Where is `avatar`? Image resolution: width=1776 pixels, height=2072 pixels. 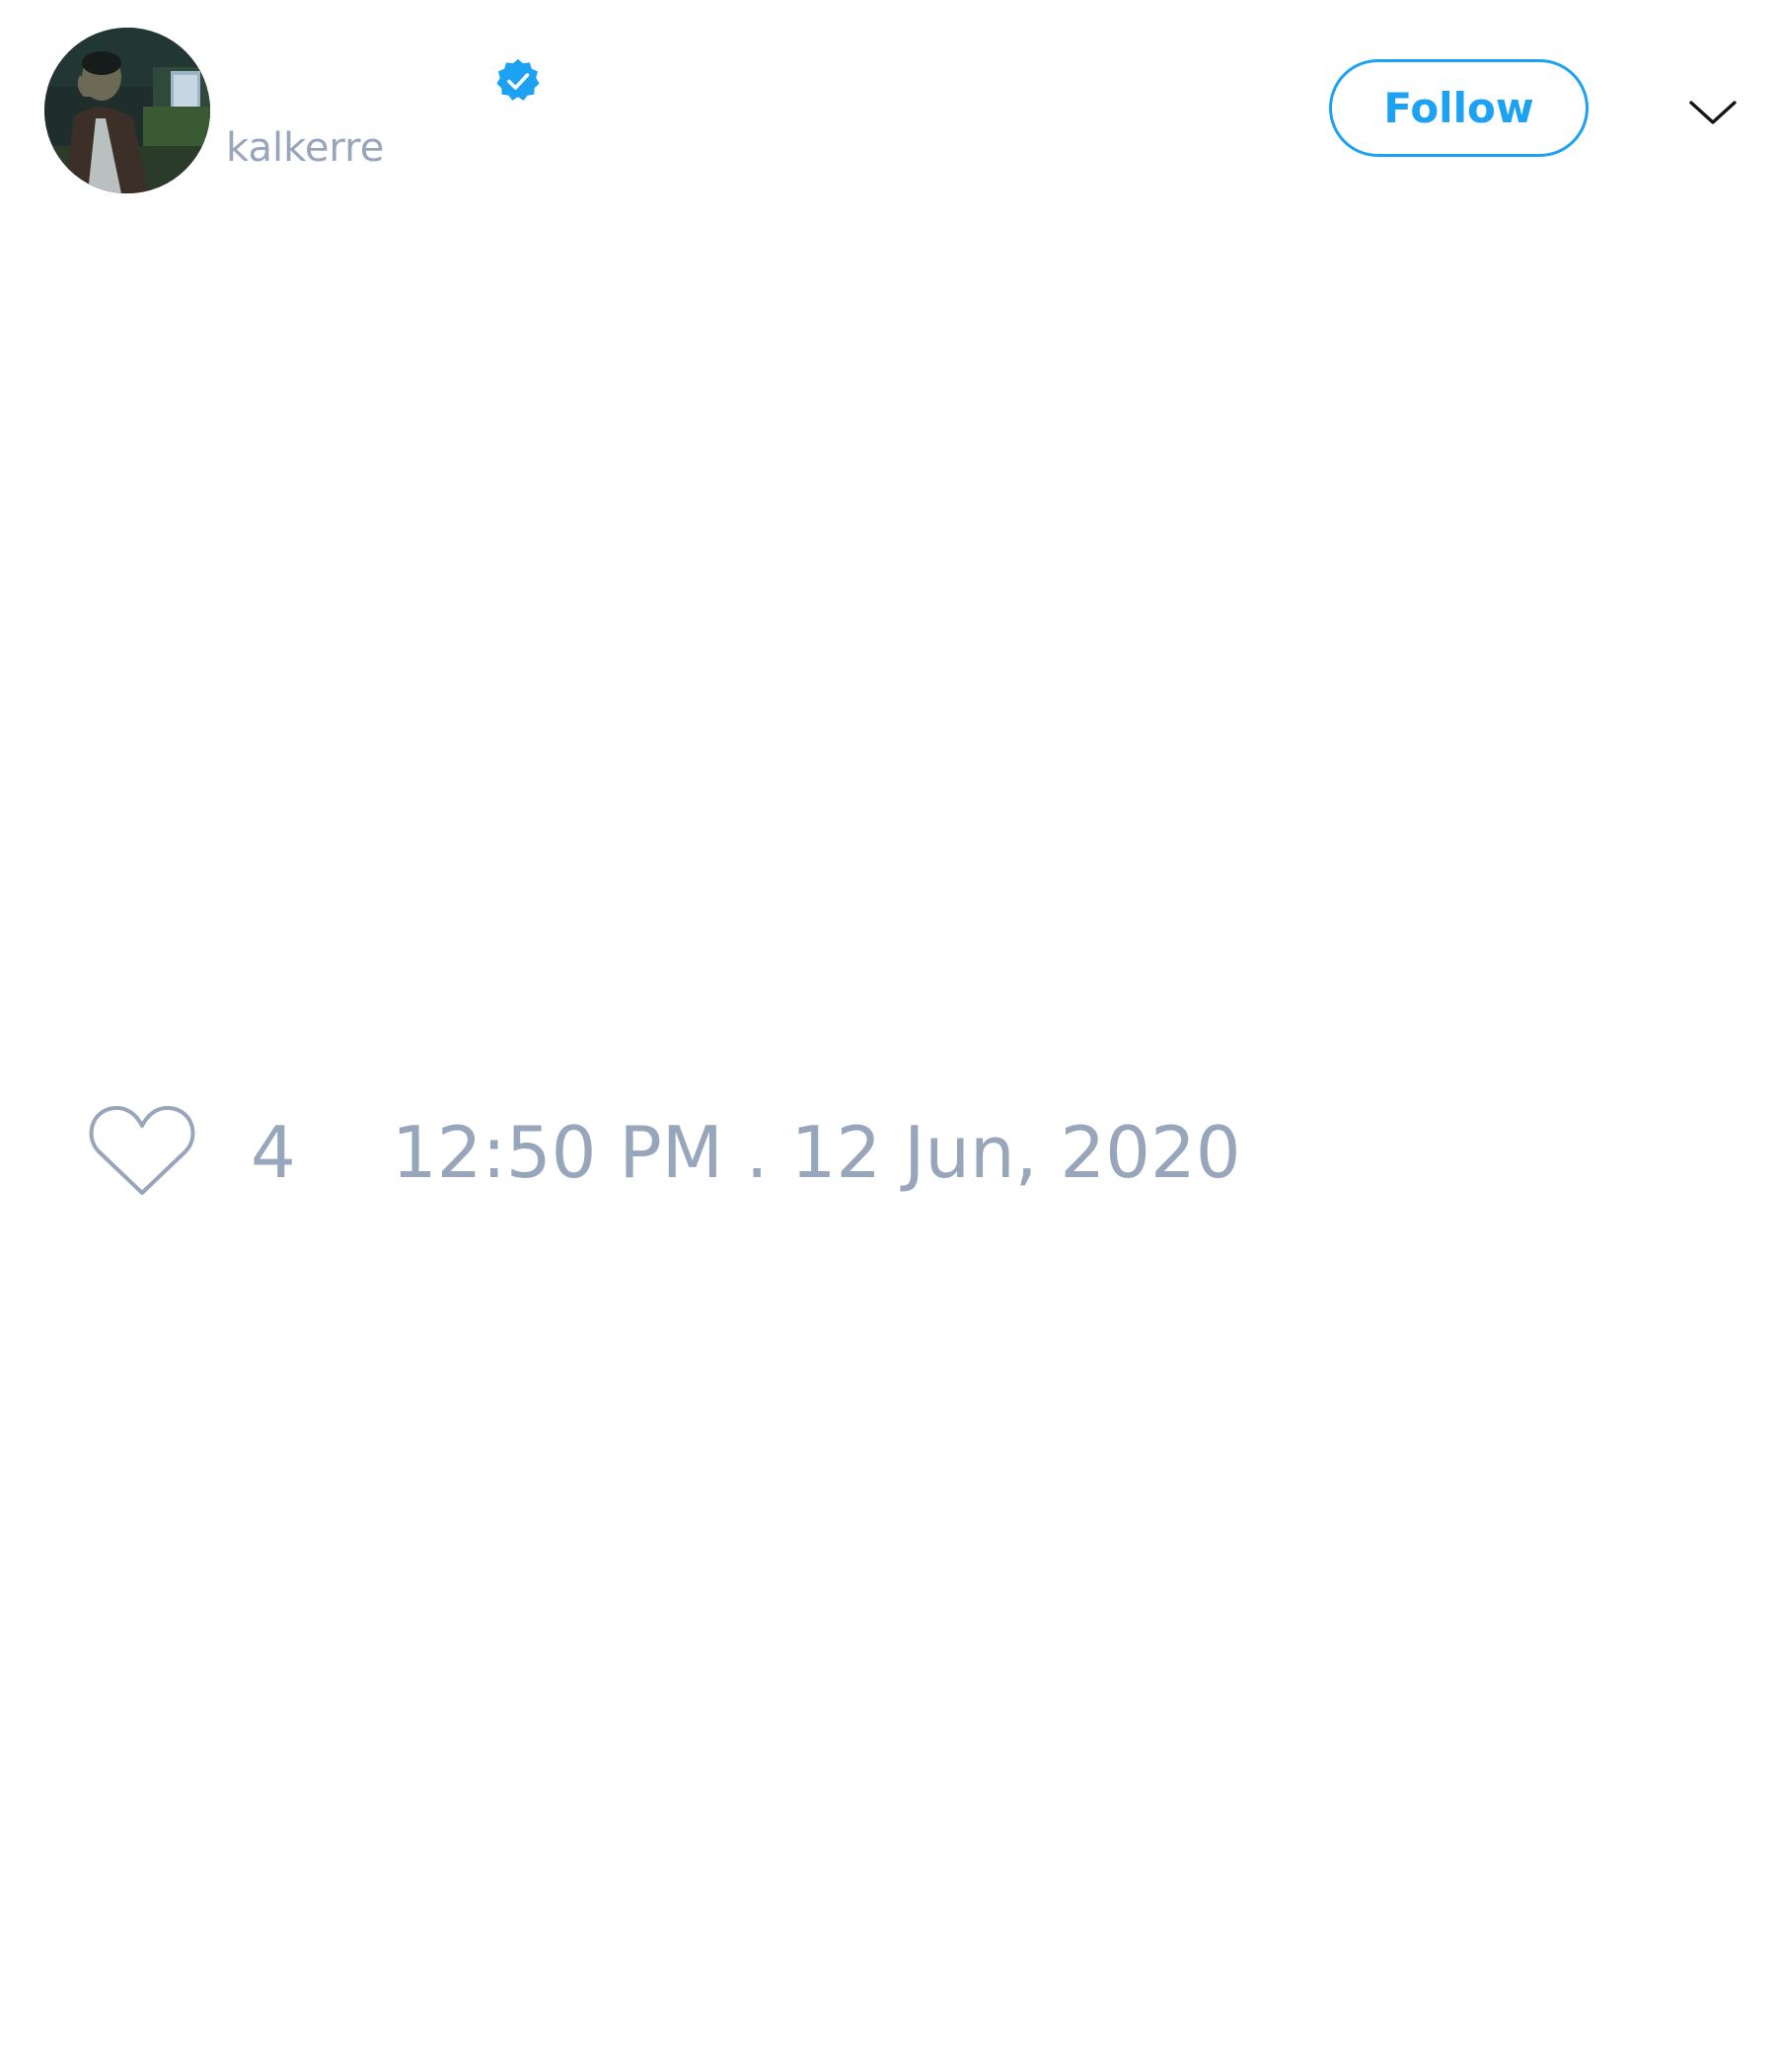 avatar is located at coordinates (127, 111).